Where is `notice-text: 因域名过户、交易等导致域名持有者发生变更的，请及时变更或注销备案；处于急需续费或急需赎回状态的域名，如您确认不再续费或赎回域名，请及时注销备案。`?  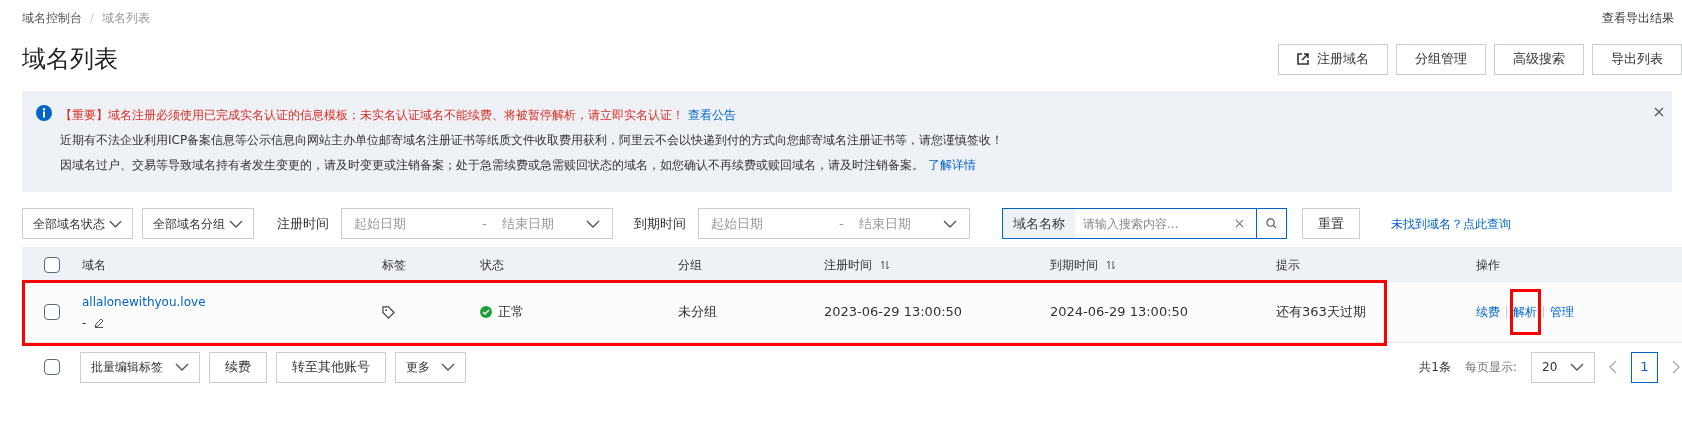 notice-text: 因域名过户、交易等导致域名持有者发生变更的，请及时变更或注销备案；处于急需续费或急需赎回状态的域名，如您确认不再续费或赎回域名，请及时注销备案。 is located at coordinates (492, 165).